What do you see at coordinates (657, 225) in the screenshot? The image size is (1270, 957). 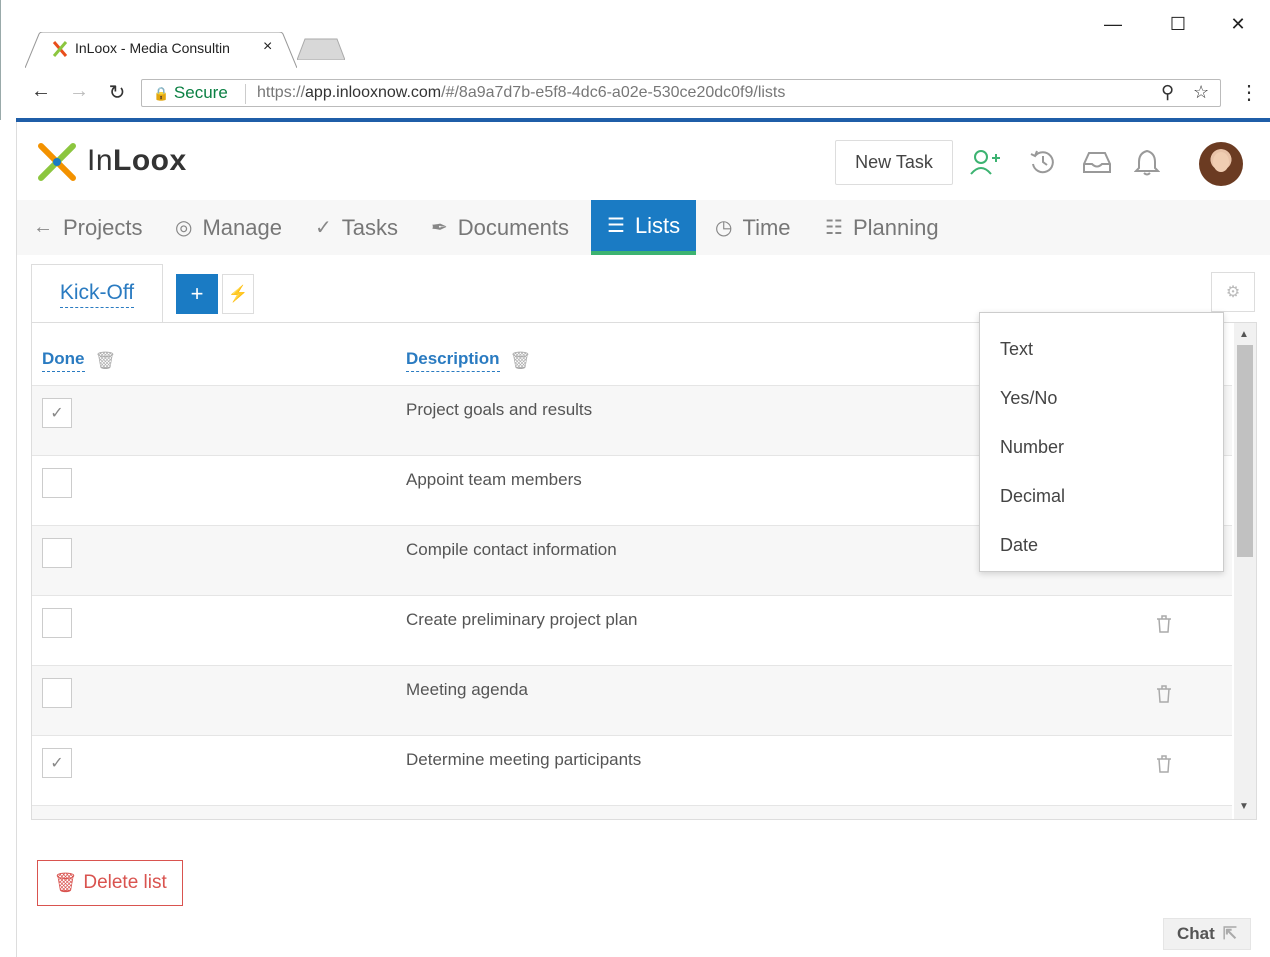 I see `nav-label: Lists` at bounding box center [657, 225].